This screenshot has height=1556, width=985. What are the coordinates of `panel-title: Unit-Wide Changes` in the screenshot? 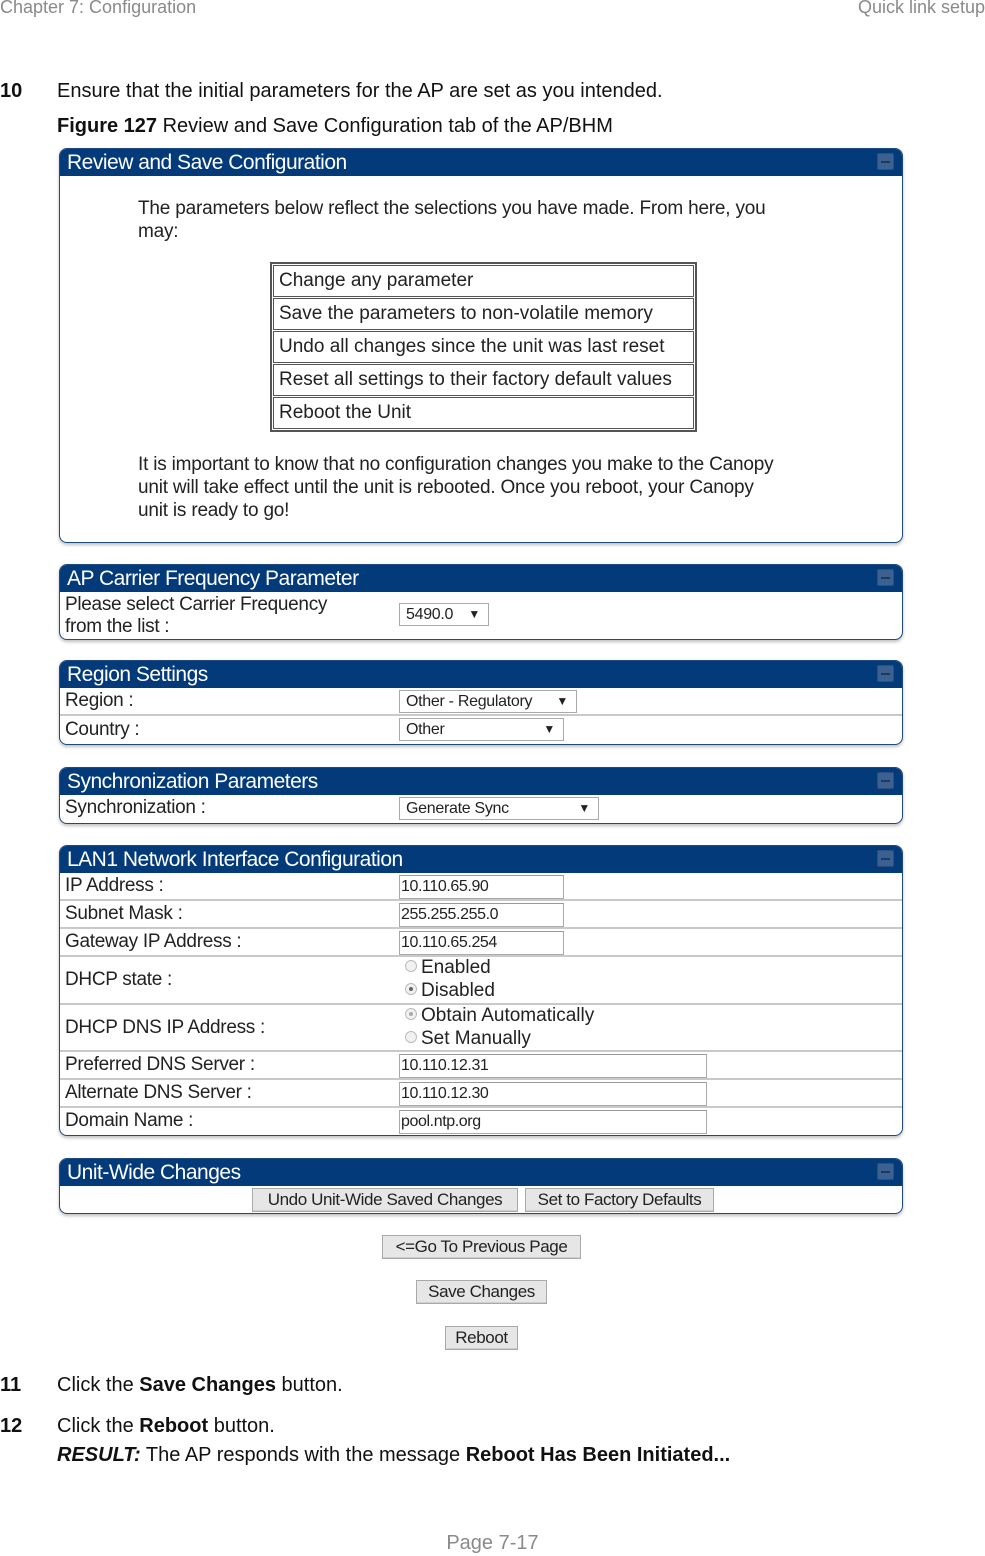 It's located at (481, 1172).